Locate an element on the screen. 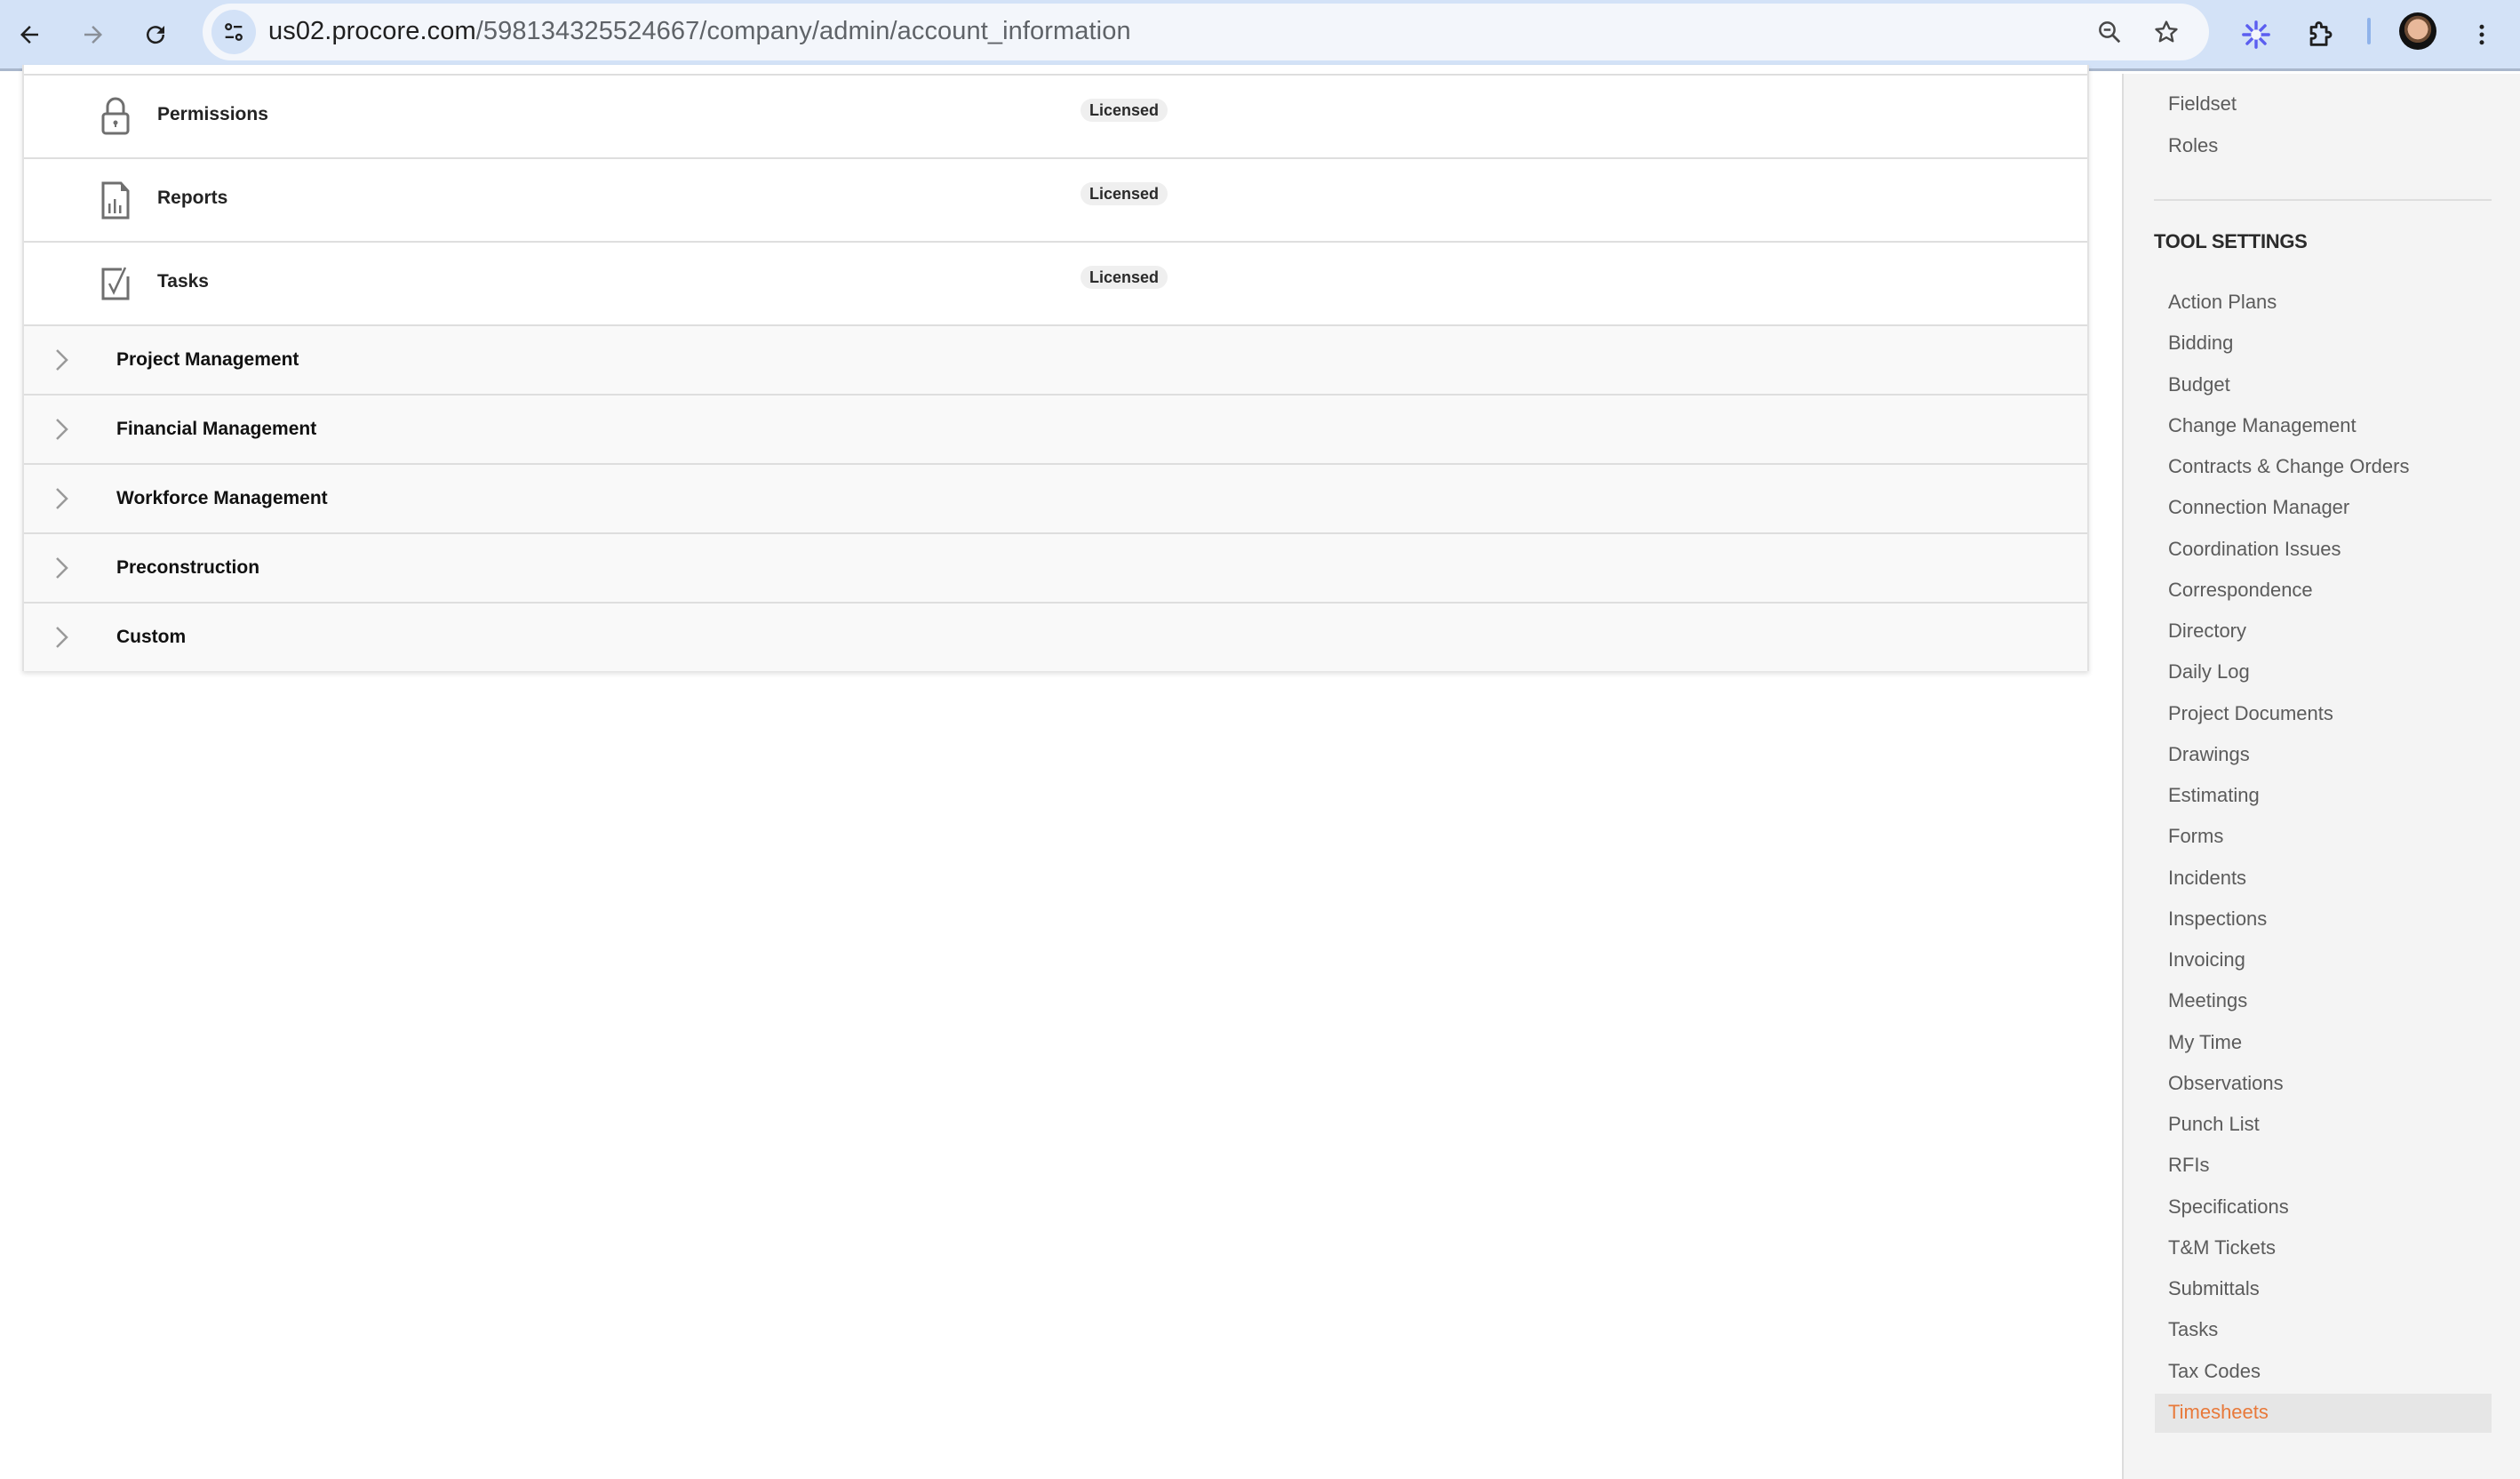 Image resolution: width=2520 pixels, height=1479 pixels. zoom-out-icon is located at coordinates (2110, 32).